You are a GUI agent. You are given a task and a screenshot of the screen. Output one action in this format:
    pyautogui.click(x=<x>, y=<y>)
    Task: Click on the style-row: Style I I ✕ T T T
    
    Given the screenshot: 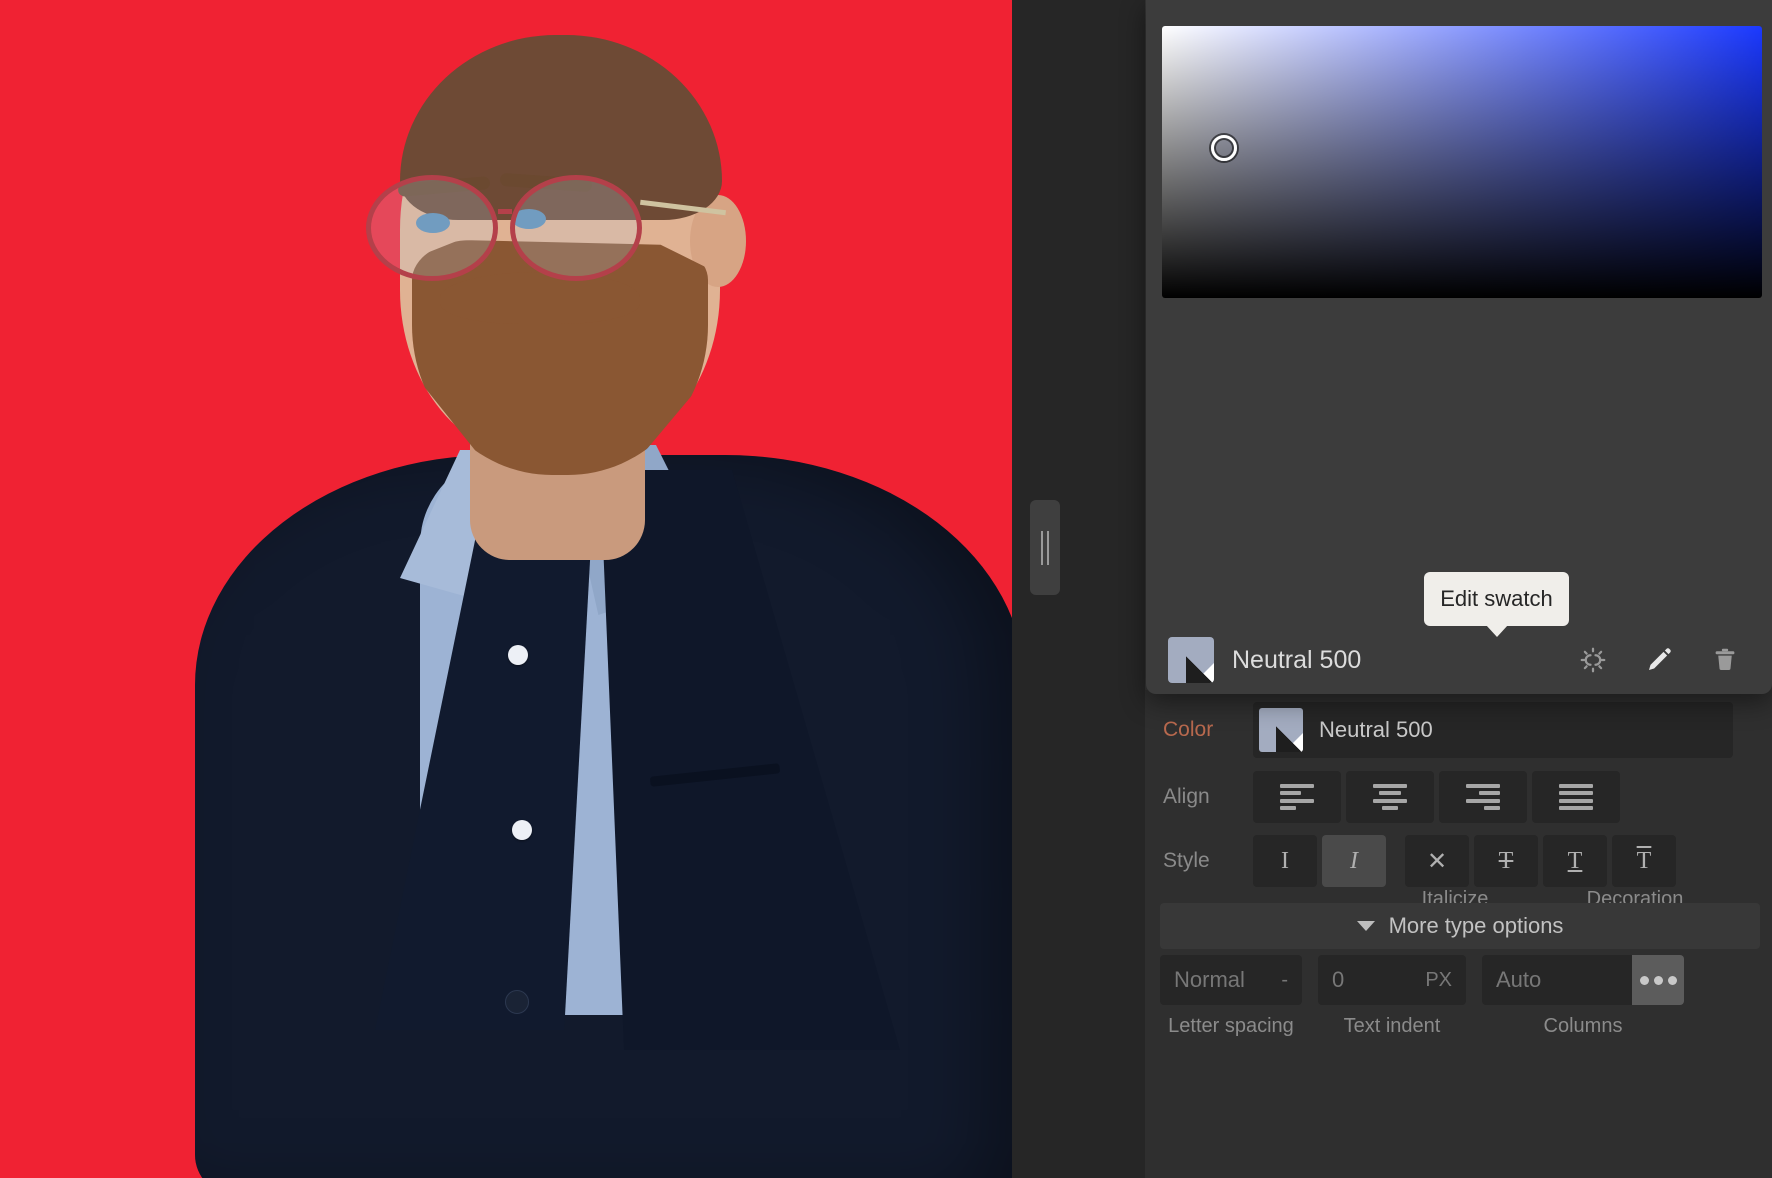 What is the action you would take?
    pyautogui.click(x=1458, y=861)
    